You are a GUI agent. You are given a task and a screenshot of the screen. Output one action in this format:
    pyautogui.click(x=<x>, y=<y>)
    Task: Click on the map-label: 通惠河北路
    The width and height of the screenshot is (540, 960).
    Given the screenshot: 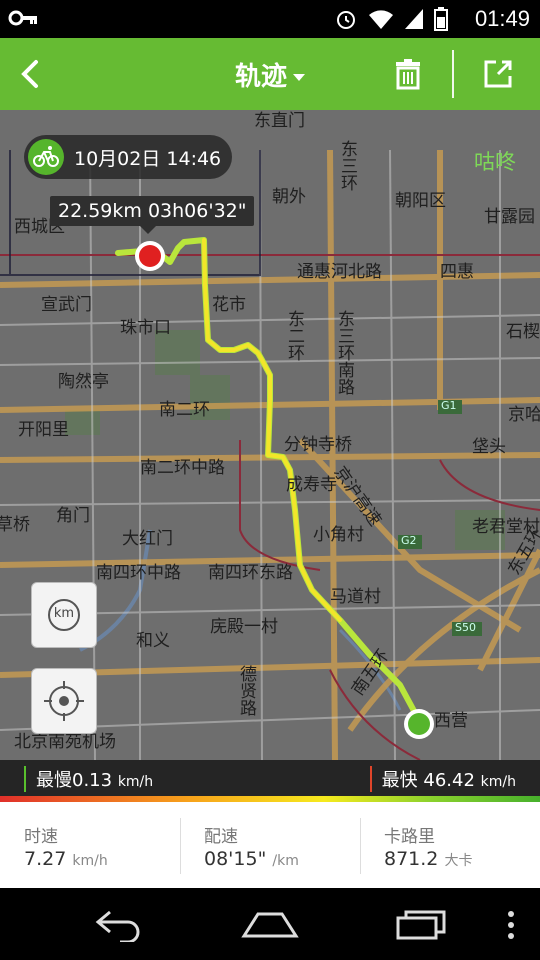 What is the action you would take?
    pyautogui.click(x=339, y=272)
    